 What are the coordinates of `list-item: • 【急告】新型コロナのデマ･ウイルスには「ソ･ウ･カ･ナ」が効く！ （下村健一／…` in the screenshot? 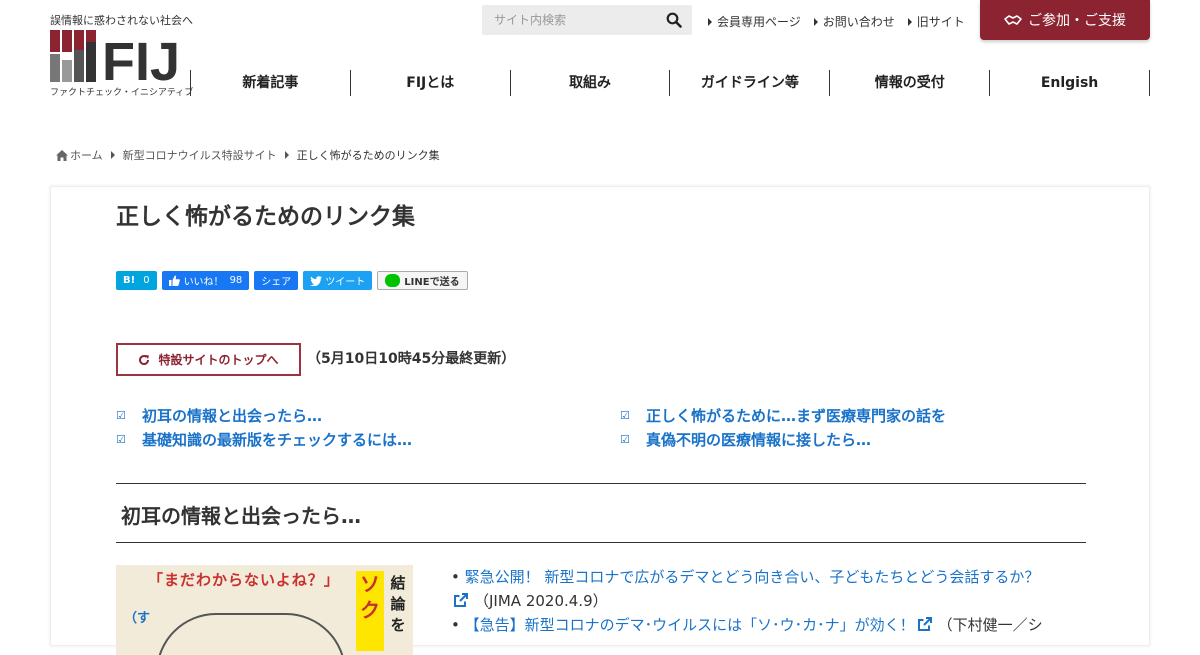 It's located at (747, 625).